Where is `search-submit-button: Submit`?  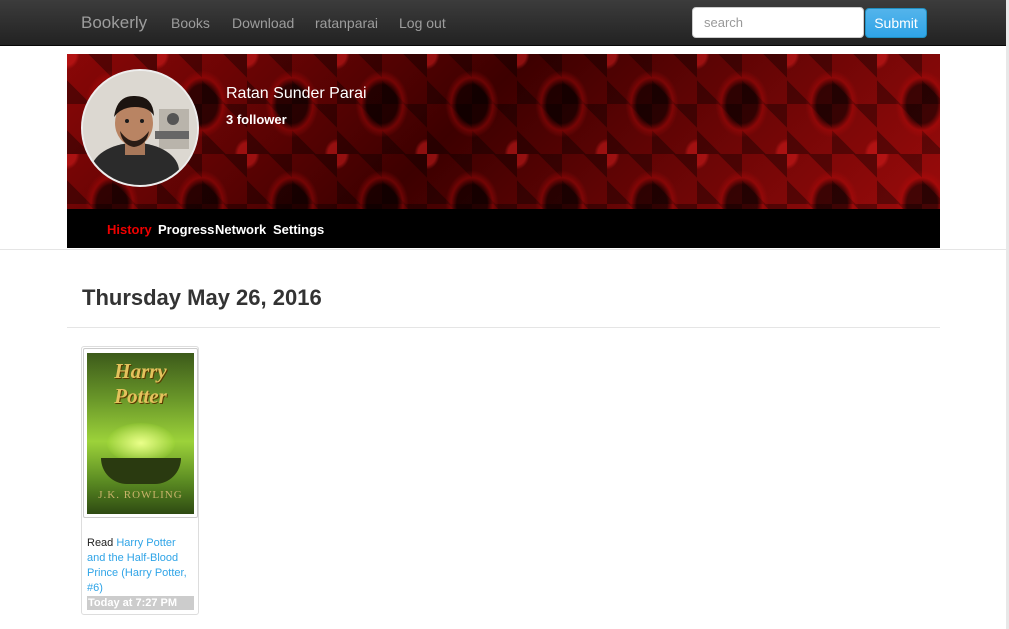
search-submit-button: Submit is located at coordinates (896, 23).